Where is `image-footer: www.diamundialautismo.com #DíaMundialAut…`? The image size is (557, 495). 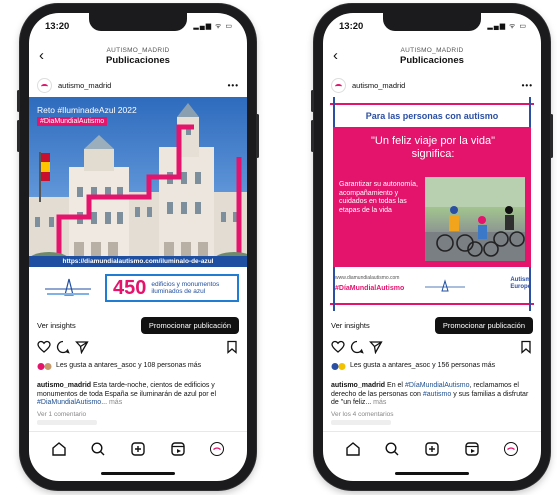
image-footer: www.diamundialautismo.com #DíaMundialAut… is located at coordinates (432, 286).